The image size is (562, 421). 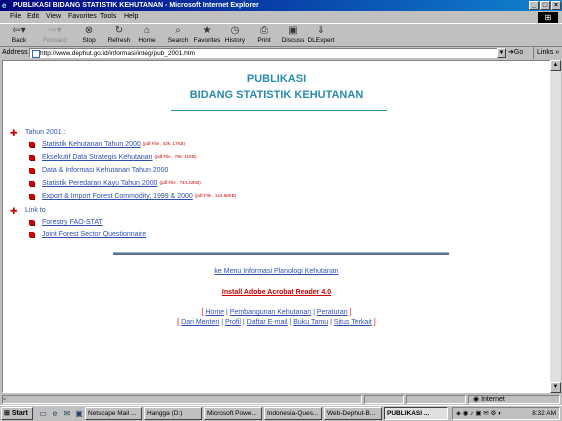 I want to click on link-menu-informasi-planologi: ke Menu Informasi Planologi Kehutanan, so click(x=276, y=271).